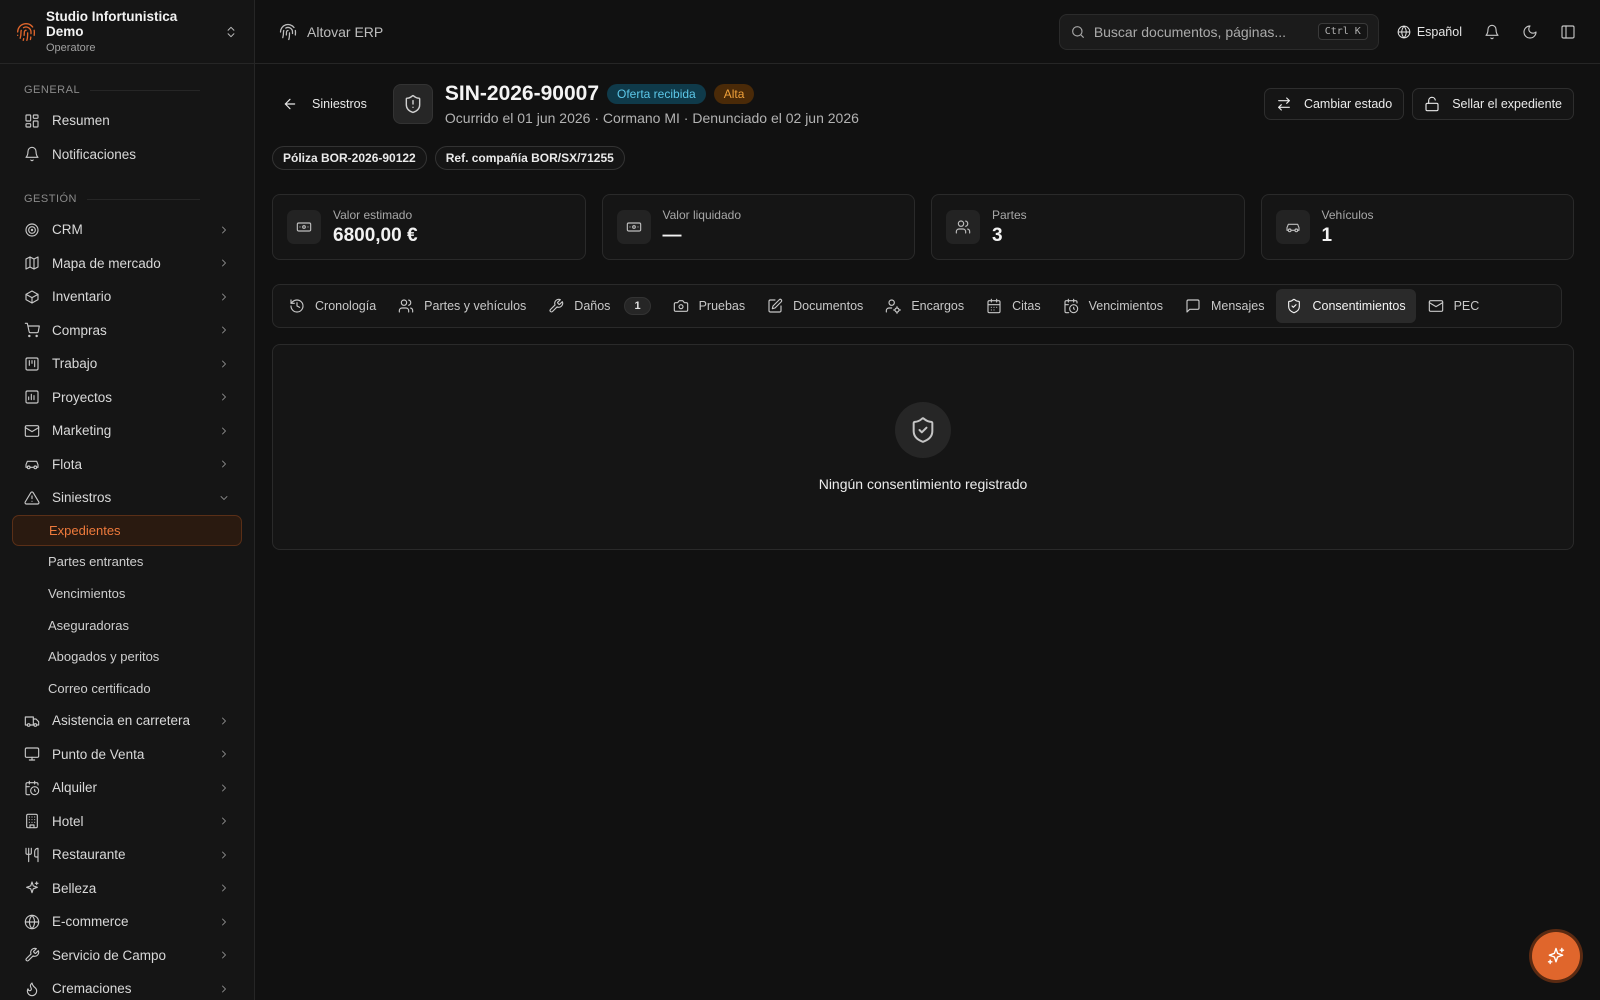 The image size is (1600, 1000). What do you see at coordinates (127, 822) in the screenshot?
I see `sidebar-item-hotel: Hotel` at bounding box center [127, 822].